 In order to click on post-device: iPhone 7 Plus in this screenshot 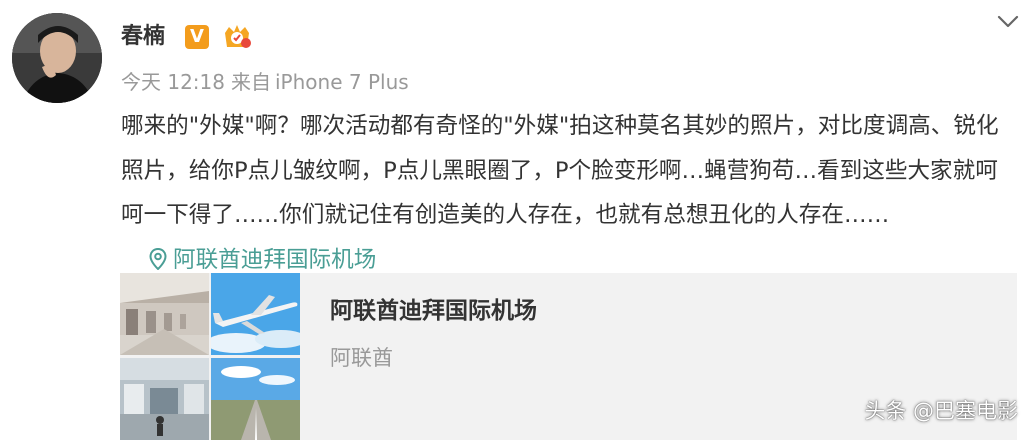, I will do `click(342, 82)`.